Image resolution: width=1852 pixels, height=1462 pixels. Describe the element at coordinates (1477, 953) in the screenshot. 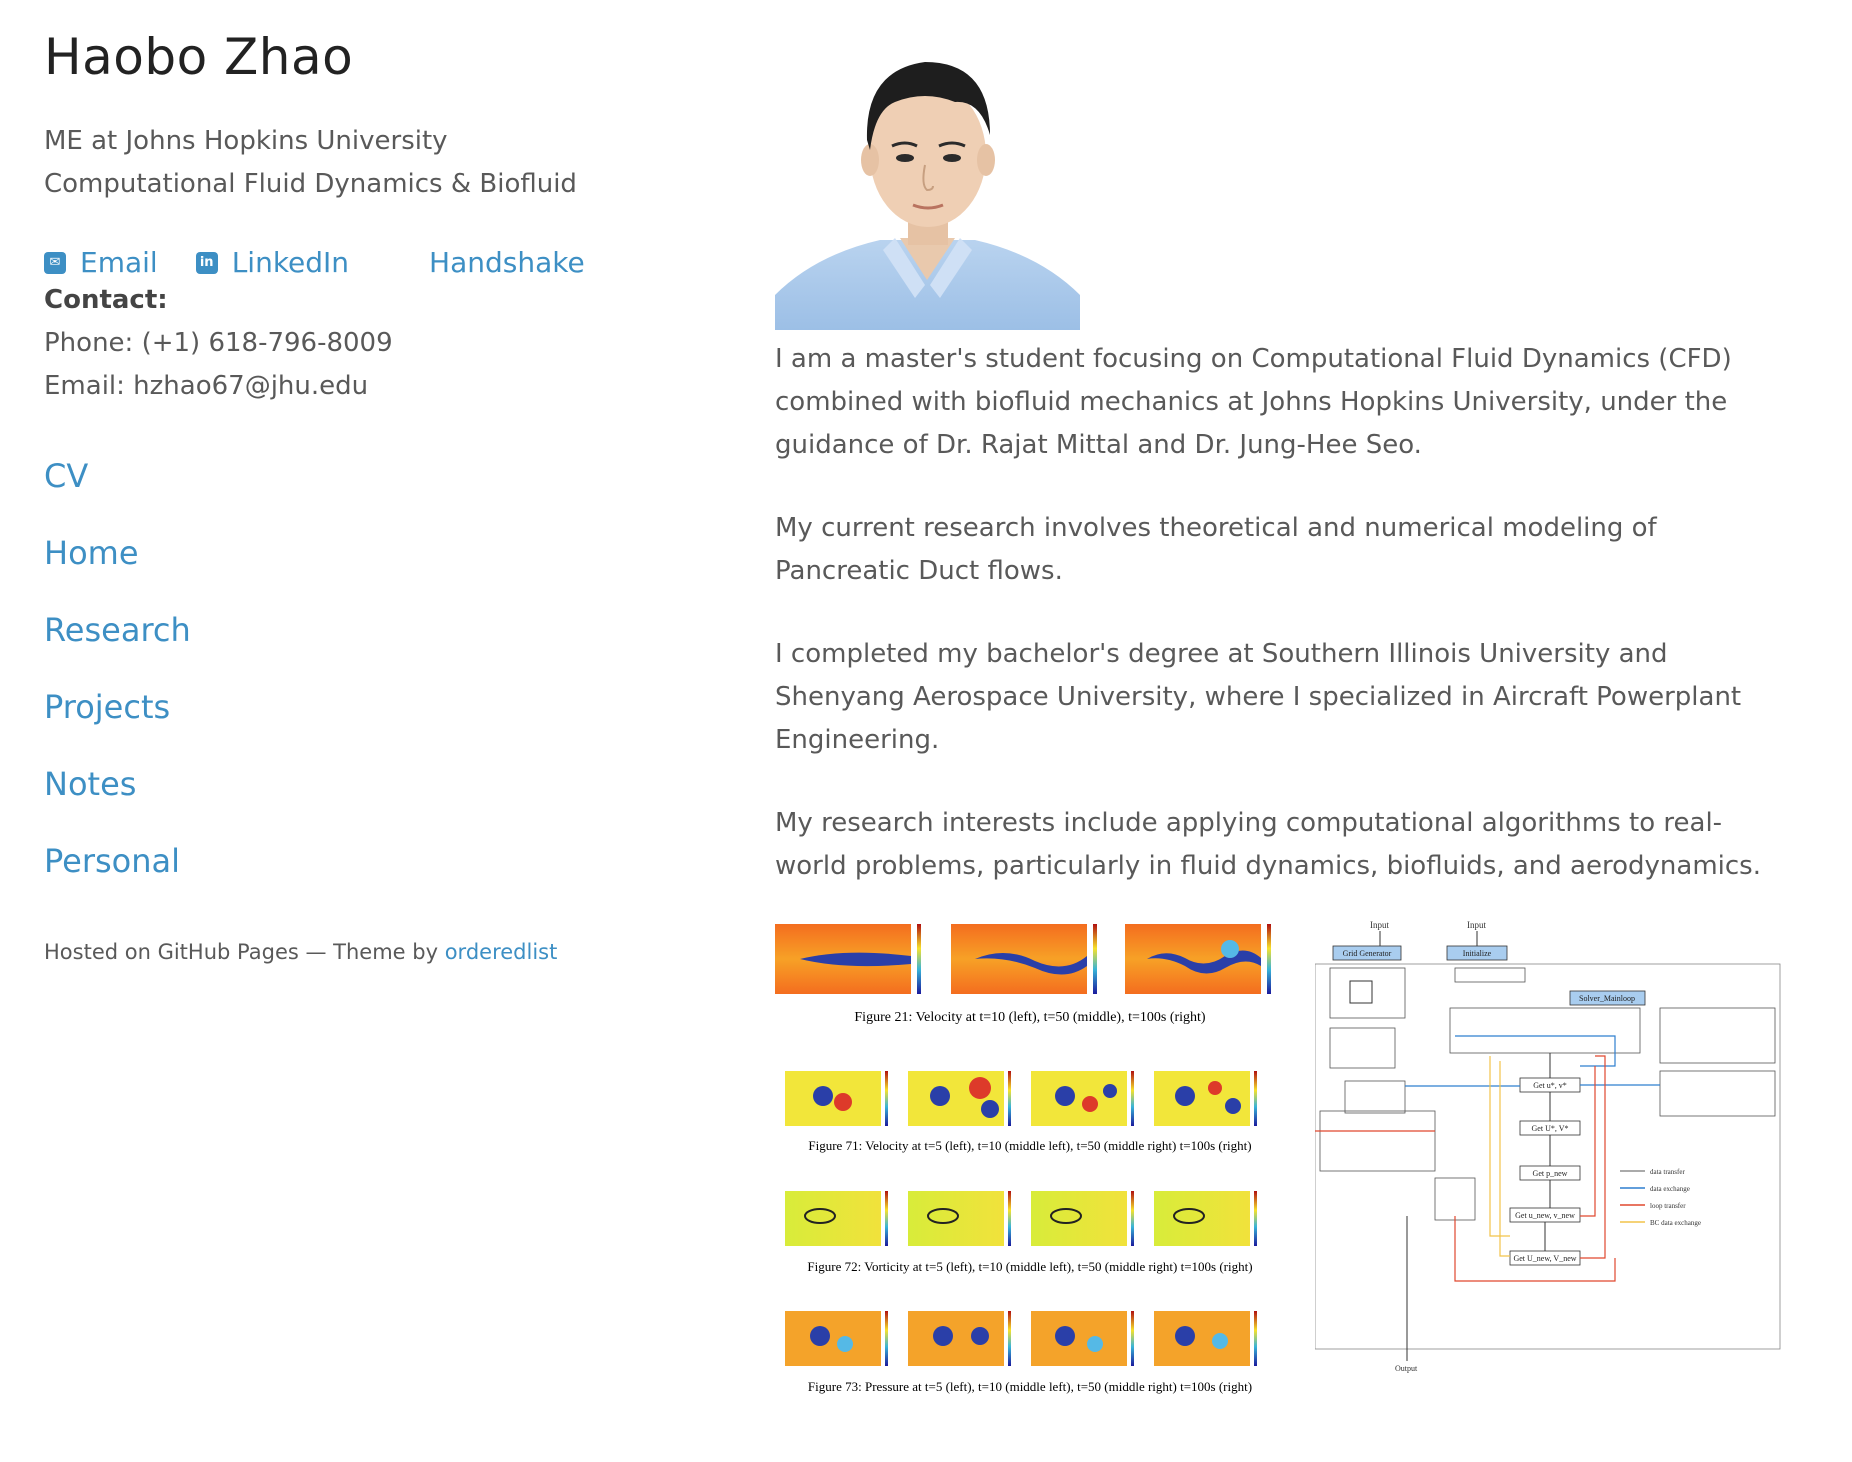

I see `flow-initialize: Initialize` at that location.